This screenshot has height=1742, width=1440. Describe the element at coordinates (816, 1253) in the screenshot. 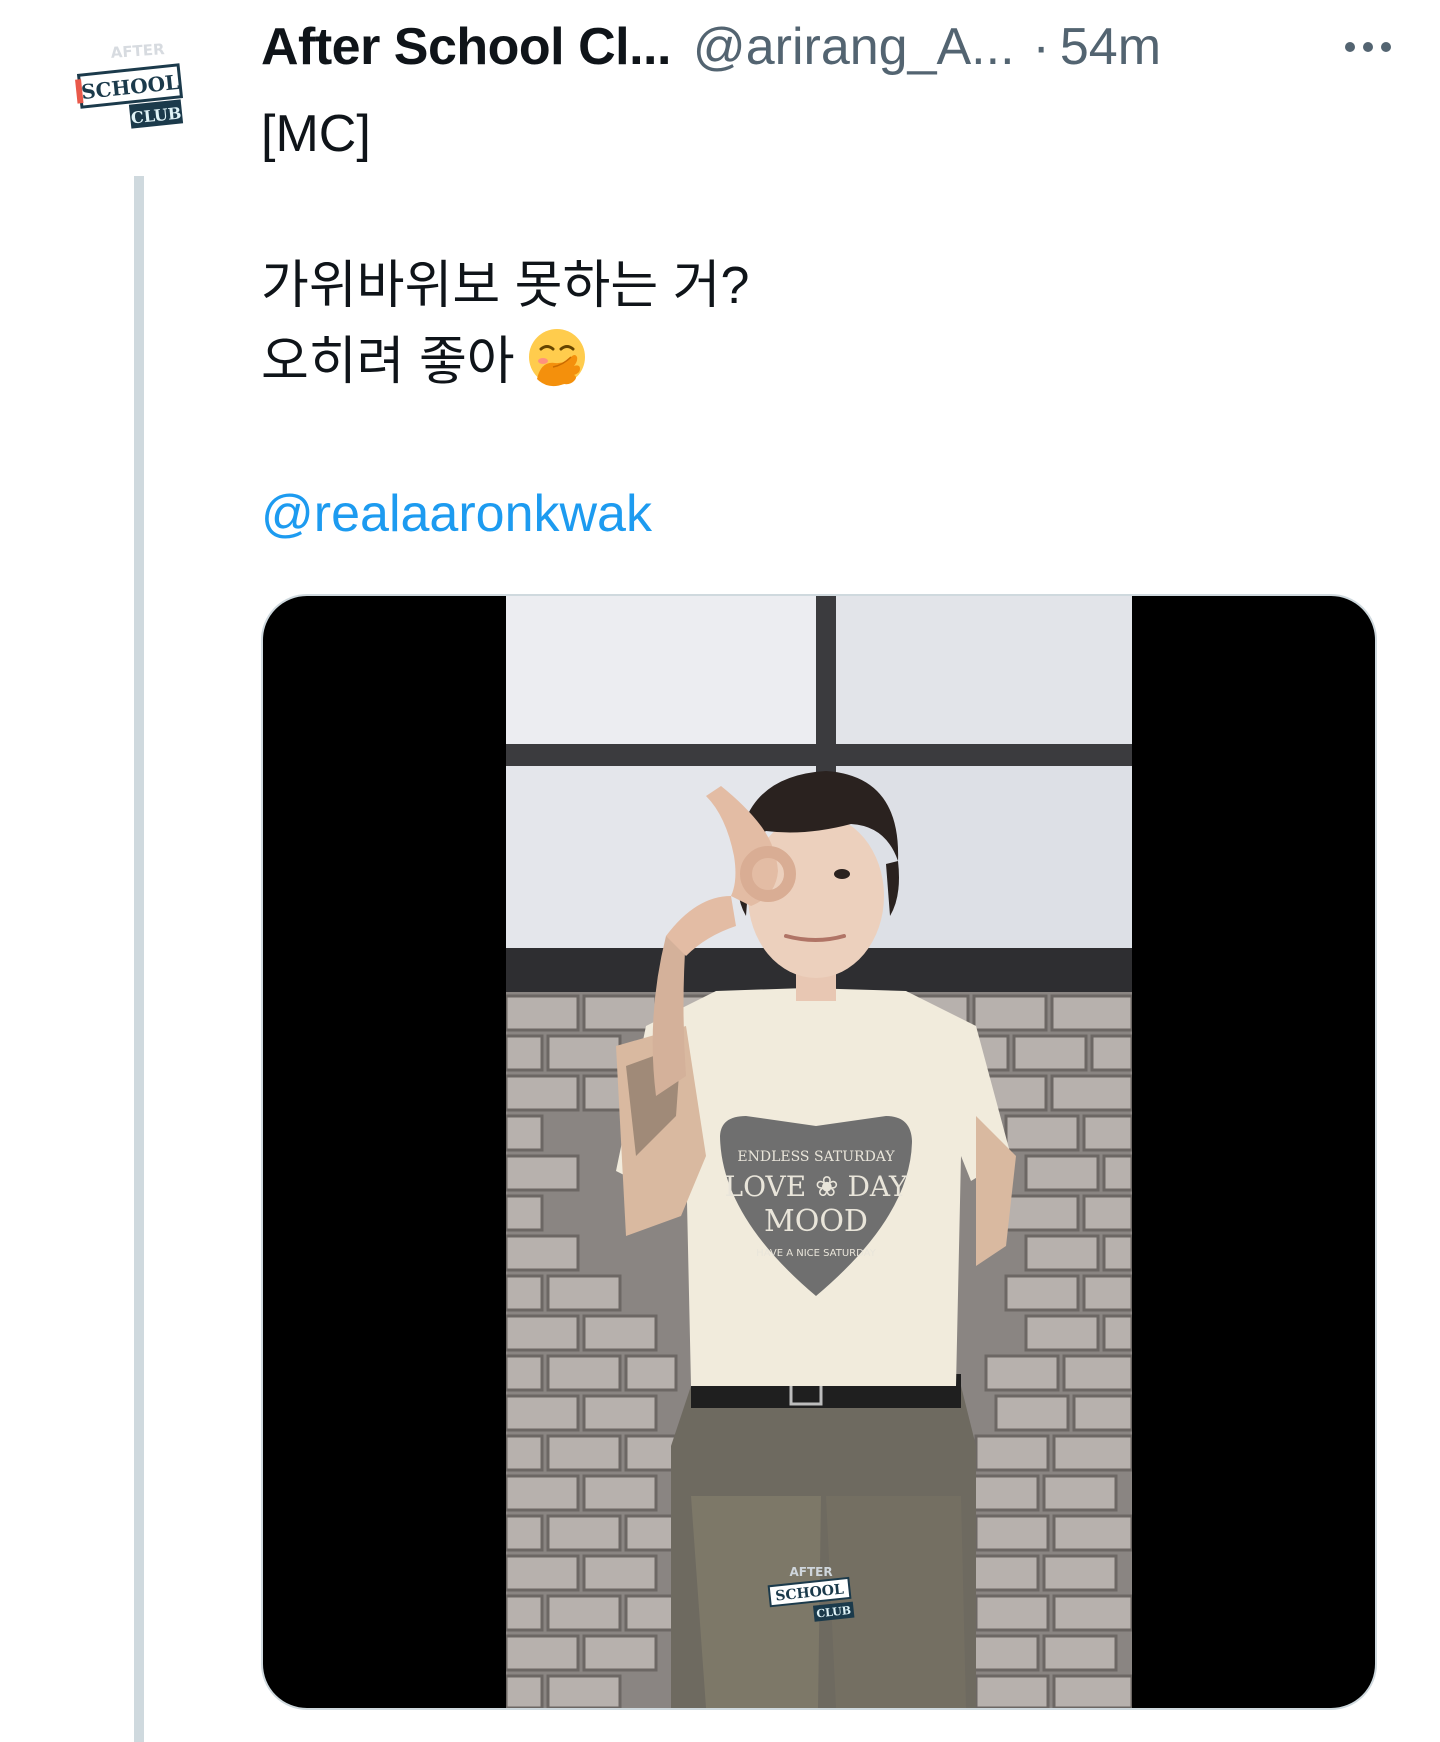

I see `shirt-print-text: HAVE A NICE SATURDAY` at that location.